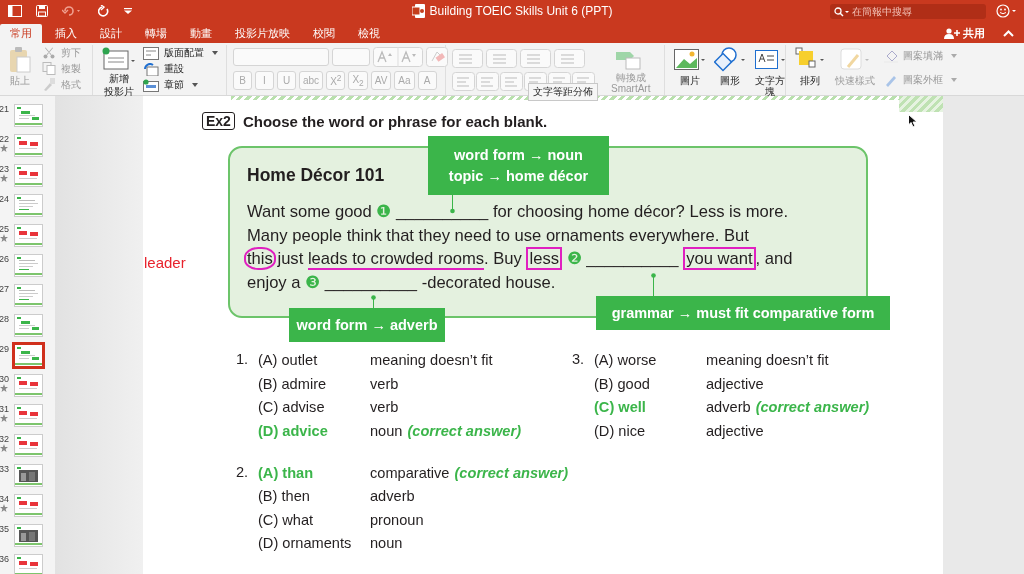 This screenshot has width=1024, height=574. What do you see at coordinates (151, 85) in the screenshot?
I see `section-icon` at bounding box center [151, 85].